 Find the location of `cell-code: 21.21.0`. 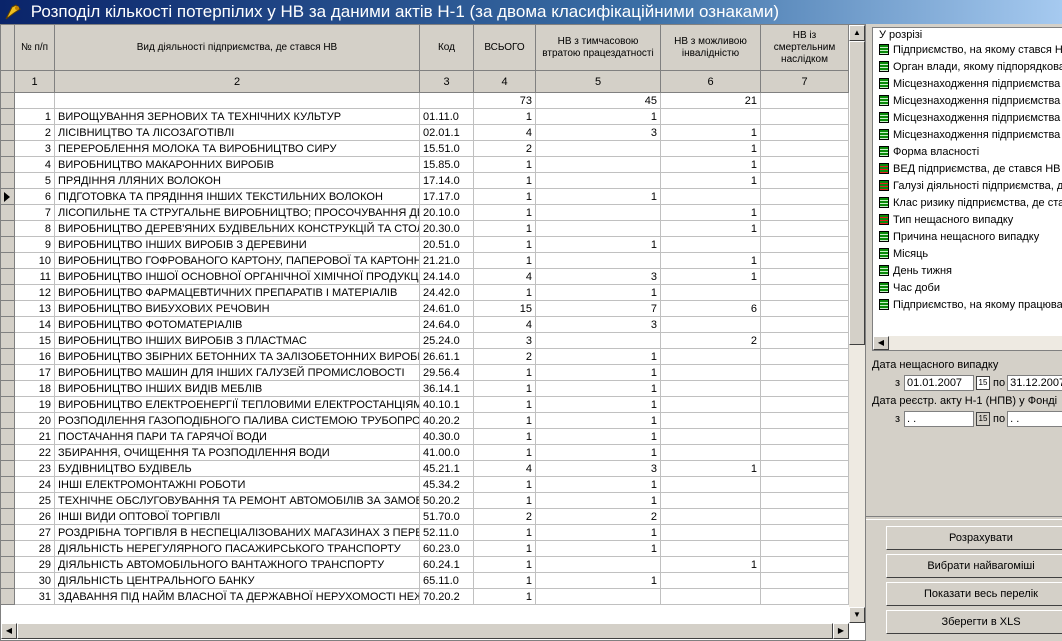

cell-code: 21.21.0 is located at coordinates (447, 261).